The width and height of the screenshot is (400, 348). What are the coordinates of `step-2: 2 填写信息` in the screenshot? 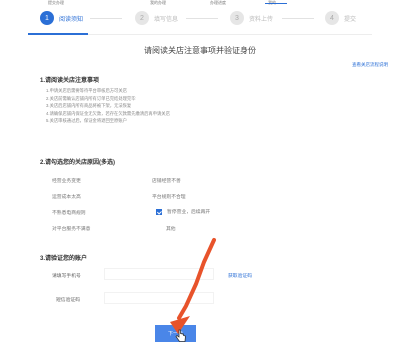 It's located at (156, 18).